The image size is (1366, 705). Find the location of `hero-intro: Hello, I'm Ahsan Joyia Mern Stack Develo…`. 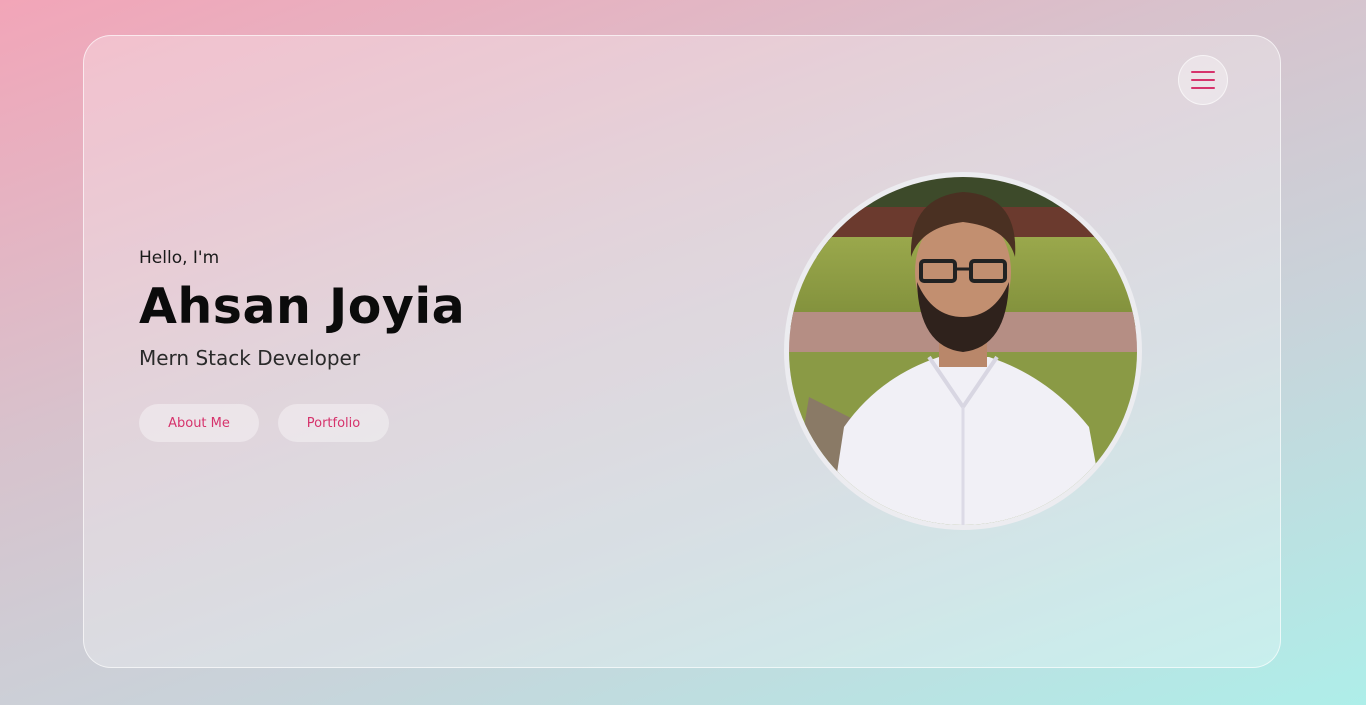

hero-intro: Hello, I'm Ahsan Joyia Mern Stack Develo… is located at coordinates (302, 344).